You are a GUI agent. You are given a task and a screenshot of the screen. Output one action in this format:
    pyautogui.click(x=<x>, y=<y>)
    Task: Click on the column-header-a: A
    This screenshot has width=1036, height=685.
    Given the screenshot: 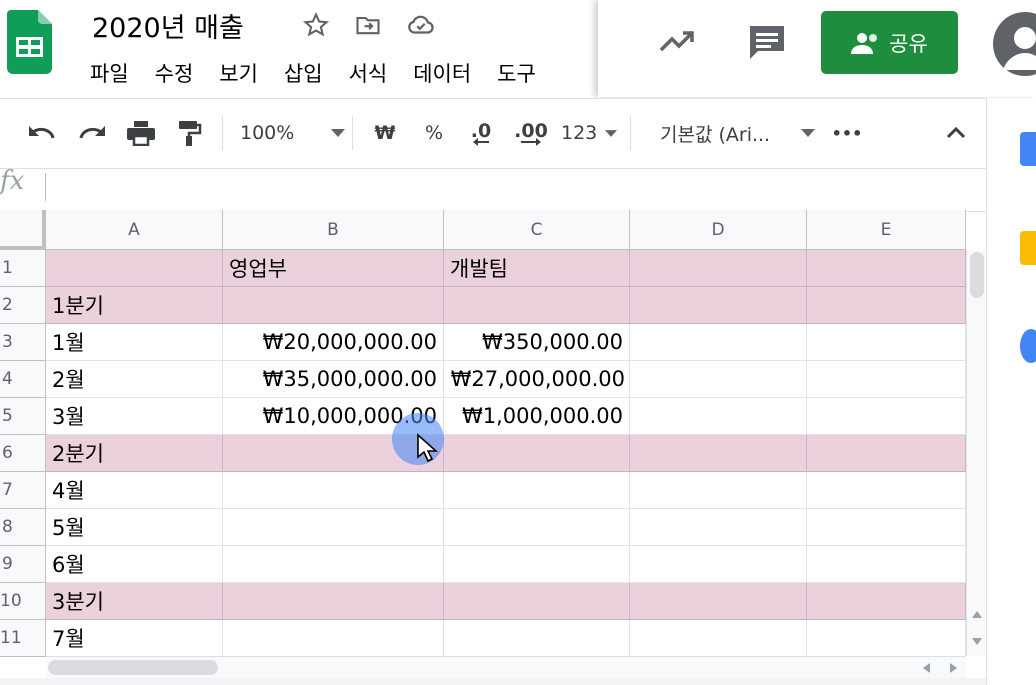 What is the action you would take?
    pyautogui.click(x=134, y=230)
    